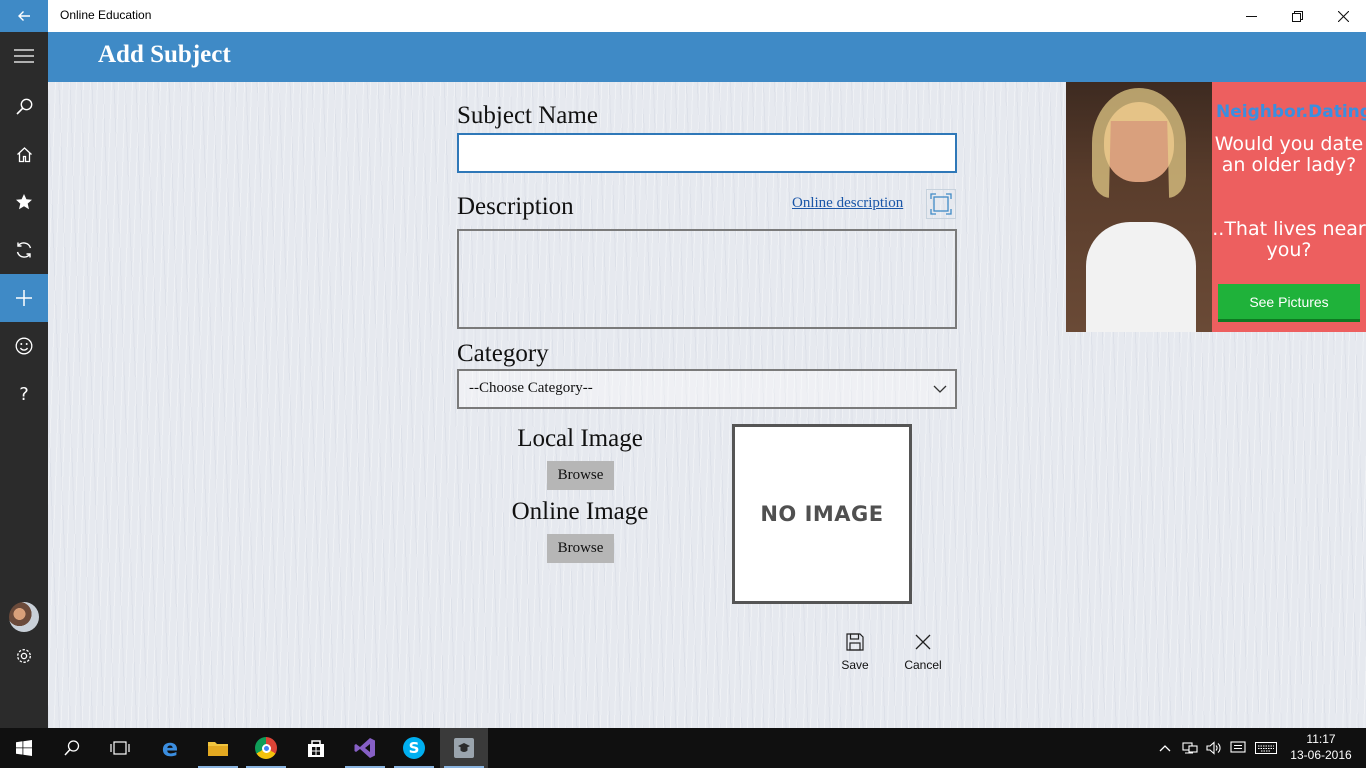 This screenshot has width=1366, height=768. I want to click on category-selected-value: --Choose Category--, so click(531, 388).